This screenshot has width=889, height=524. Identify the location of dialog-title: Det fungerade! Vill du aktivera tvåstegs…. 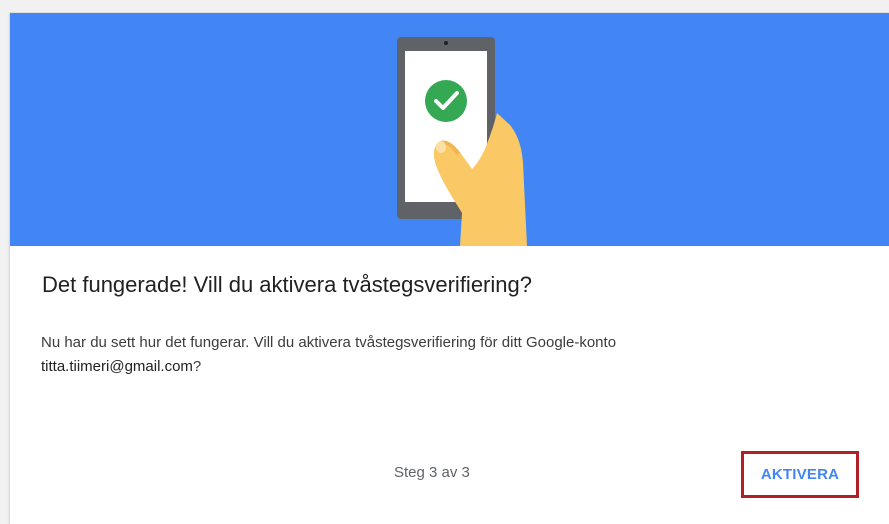
(287, 284).